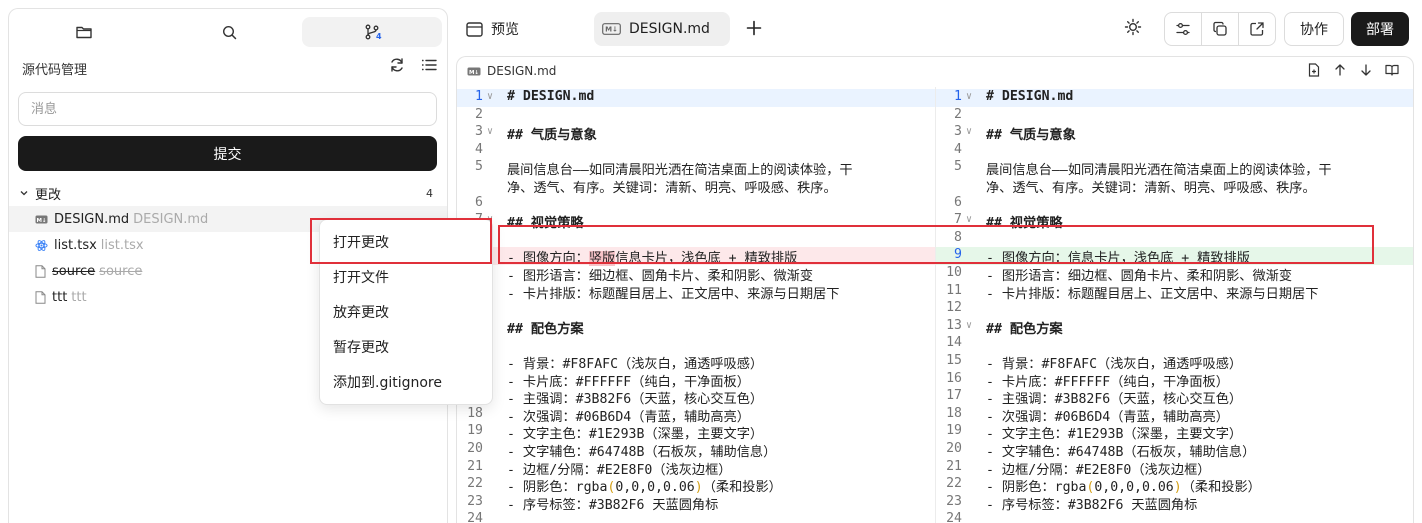 Image resolution: width=1422 pixels, height=523 pixels. Describe the element at coordinates (717, 362) in the screenshot. I see `code-line: 15 - 背景：#F8FAFC（浅灰白，通透呼吸感）` at that location.